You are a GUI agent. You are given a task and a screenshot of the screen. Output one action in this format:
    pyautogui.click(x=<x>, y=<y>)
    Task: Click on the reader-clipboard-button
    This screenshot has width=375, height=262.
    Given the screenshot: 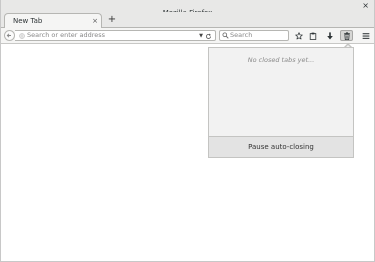 What is the action you would take?
    pyautogui.click(x=312, y=35)
    